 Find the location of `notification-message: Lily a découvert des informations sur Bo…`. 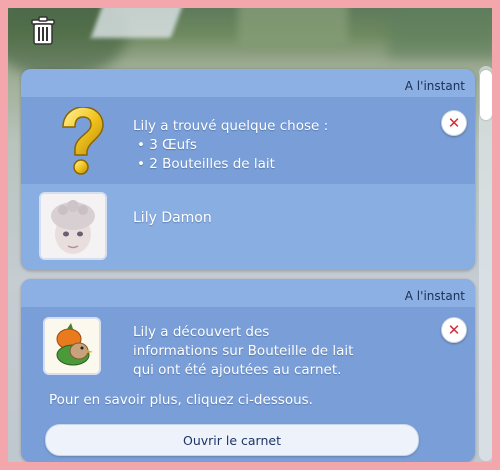

notification-message: Lily a découvert des informations sur Bo… is located at coordinates (243, 351).